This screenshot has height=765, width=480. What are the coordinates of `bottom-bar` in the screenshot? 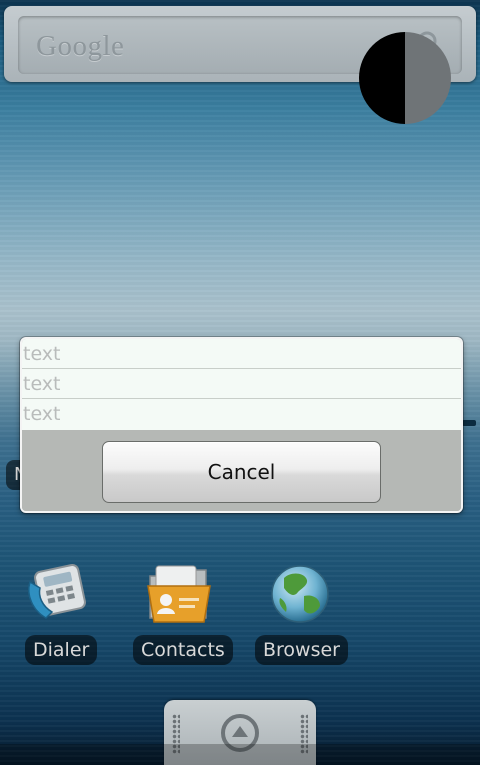 It's located at (240, 754).